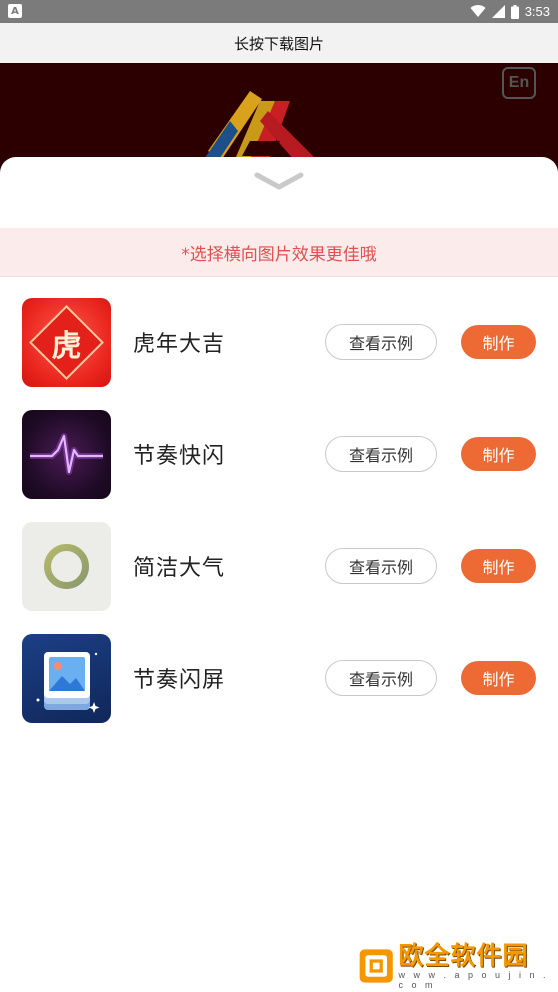 Image resolution: width=558 pixels, height=992 pixels. Describe the element at coordinates (478, 11) in the screenshot. I see `wifi-icon` at that location.